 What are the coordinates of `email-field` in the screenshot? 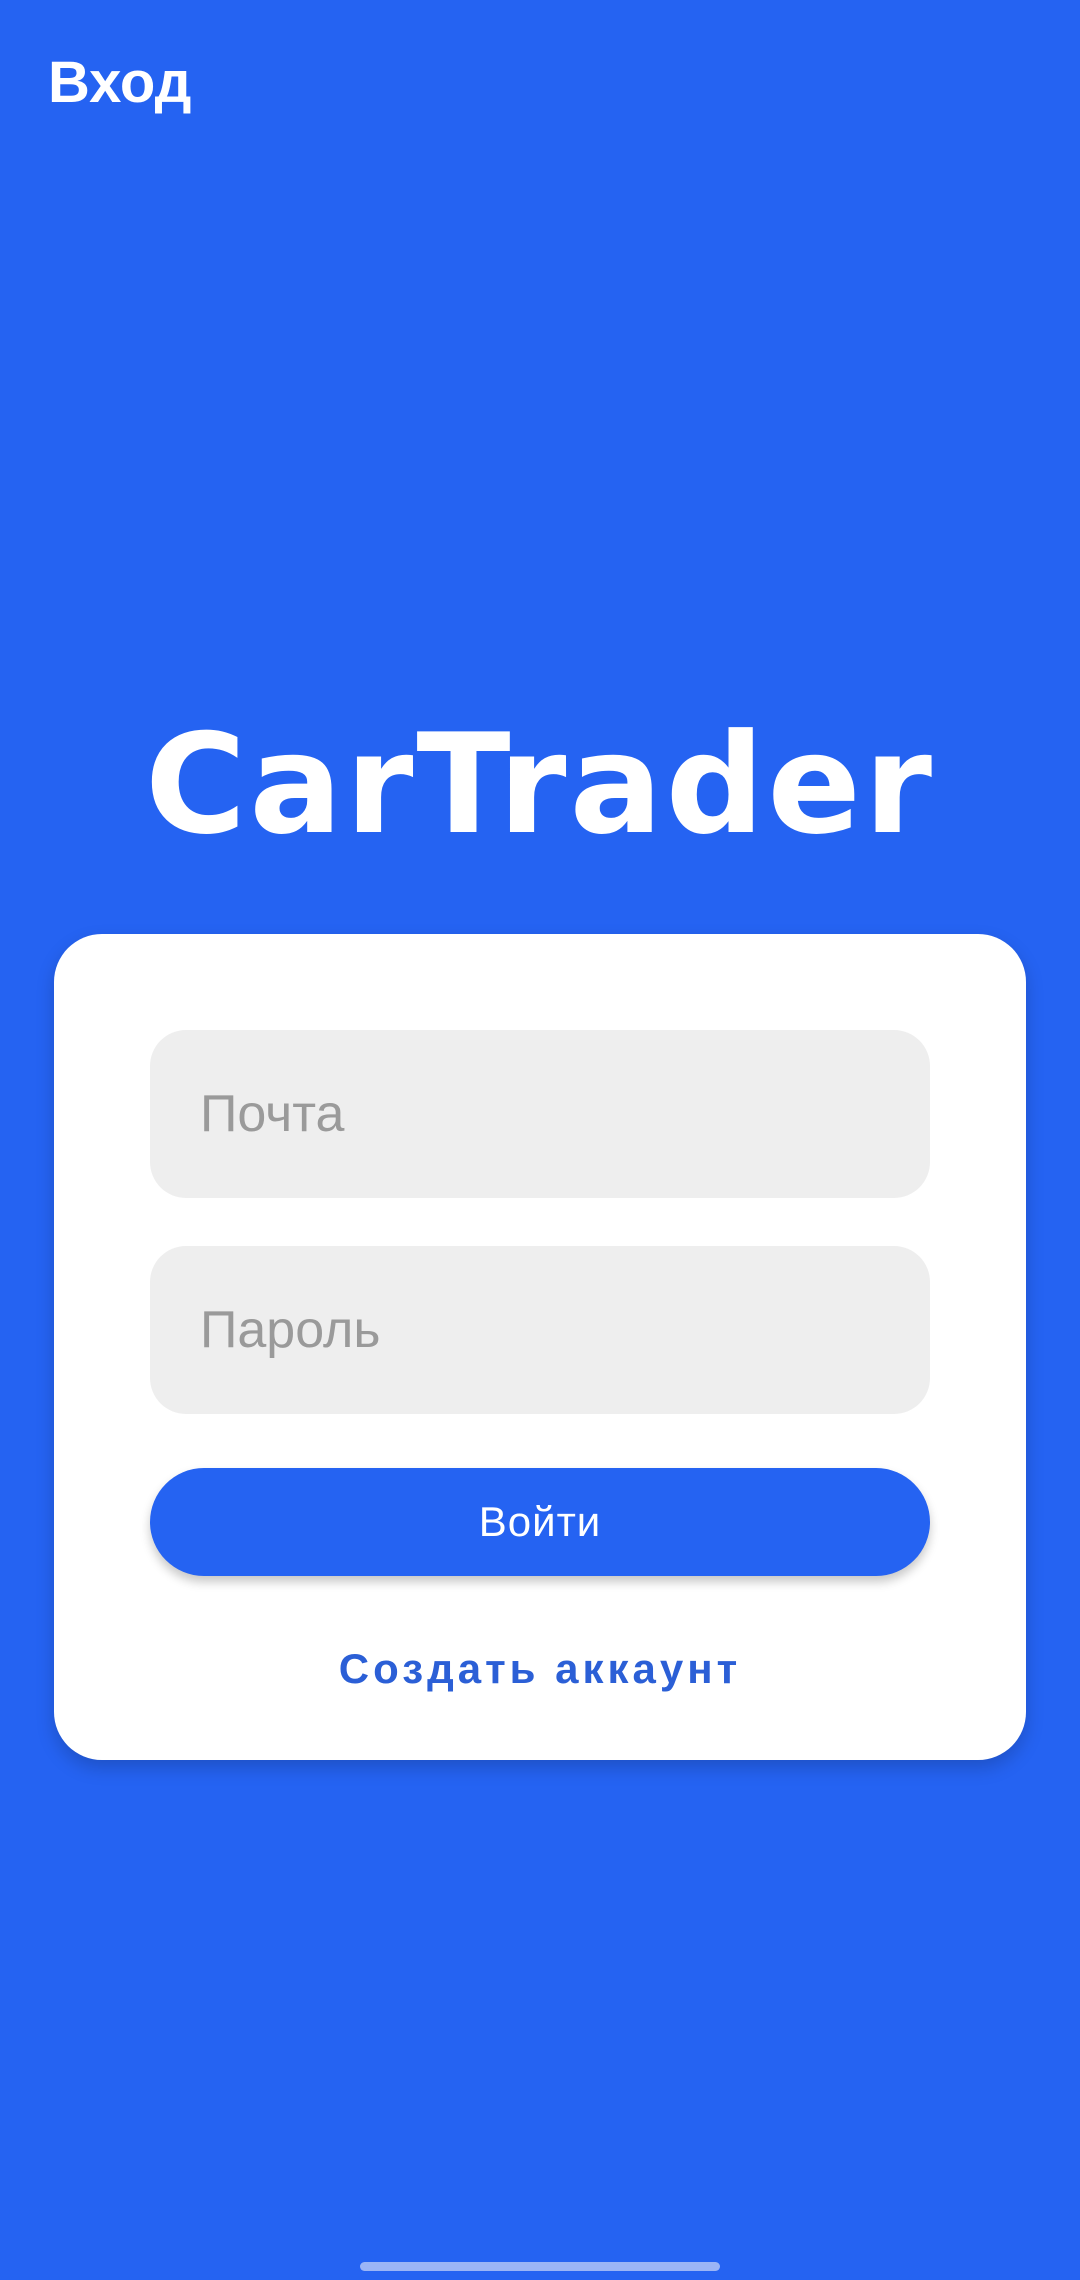 It's located at (540, 1114).